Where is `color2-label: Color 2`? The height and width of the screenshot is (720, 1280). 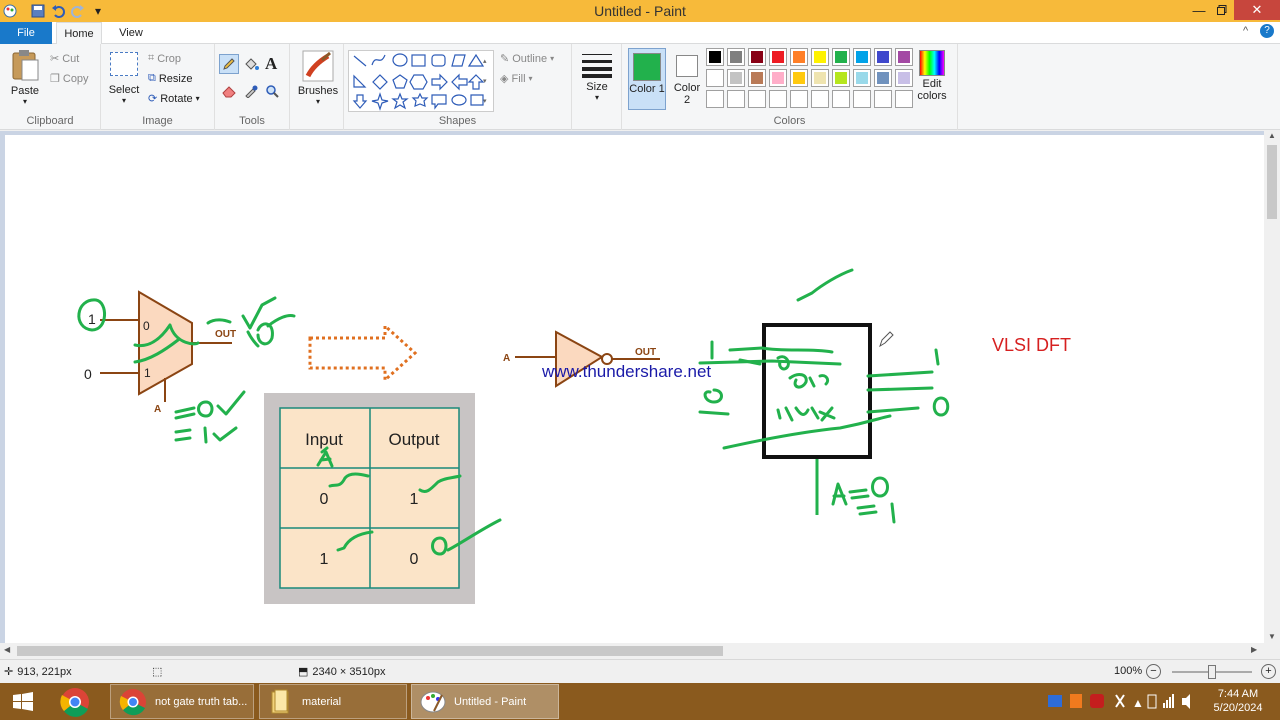
color2-label: Color 2 is located at coordinates (687, 94).